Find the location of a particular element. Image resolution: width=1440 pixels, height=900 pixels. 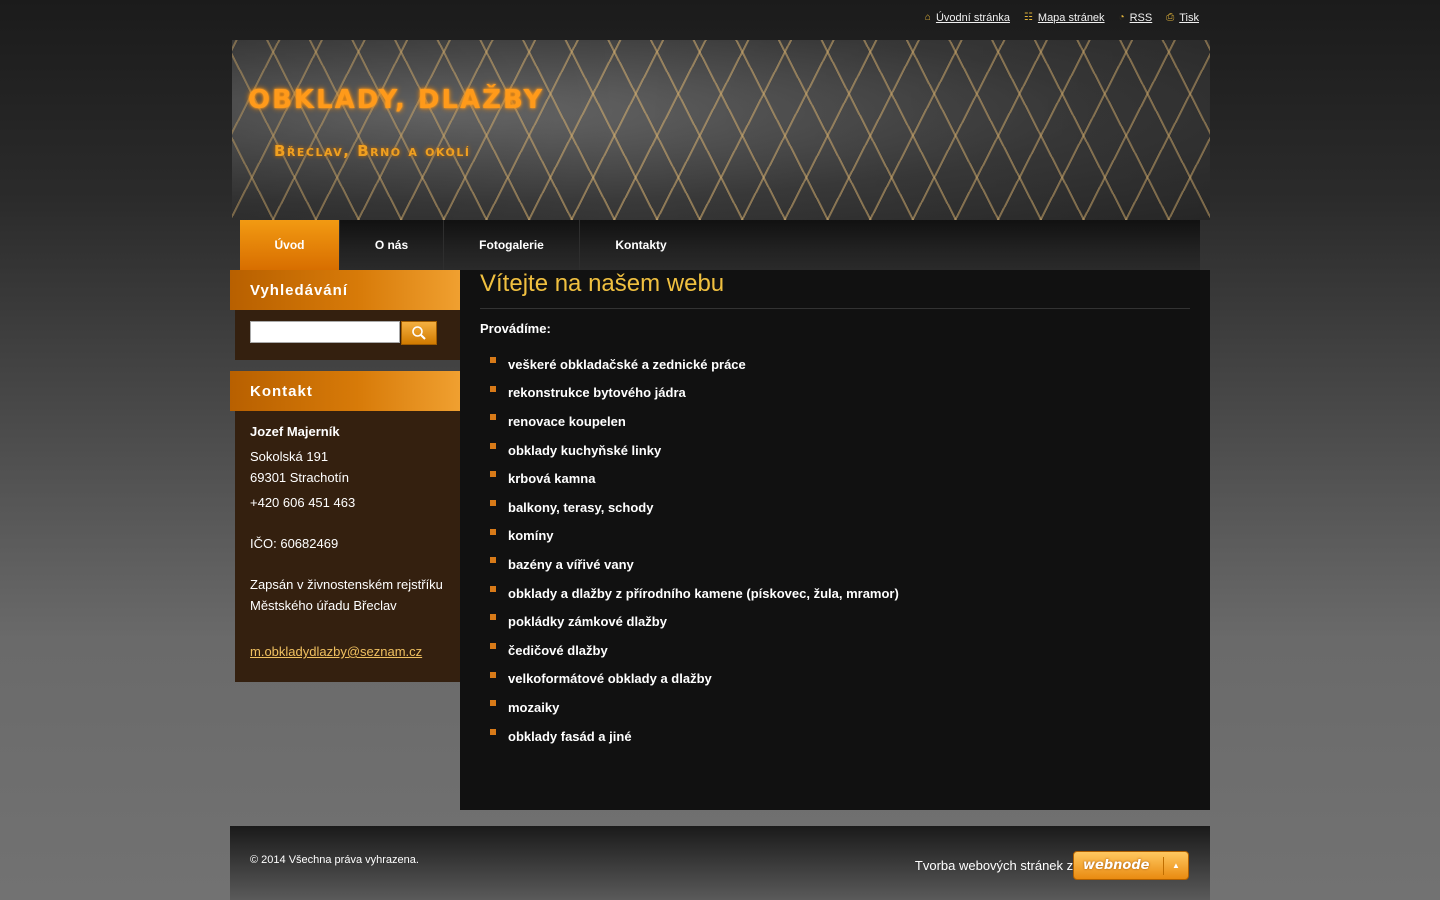

search-button is located at coordinates (419, 333).